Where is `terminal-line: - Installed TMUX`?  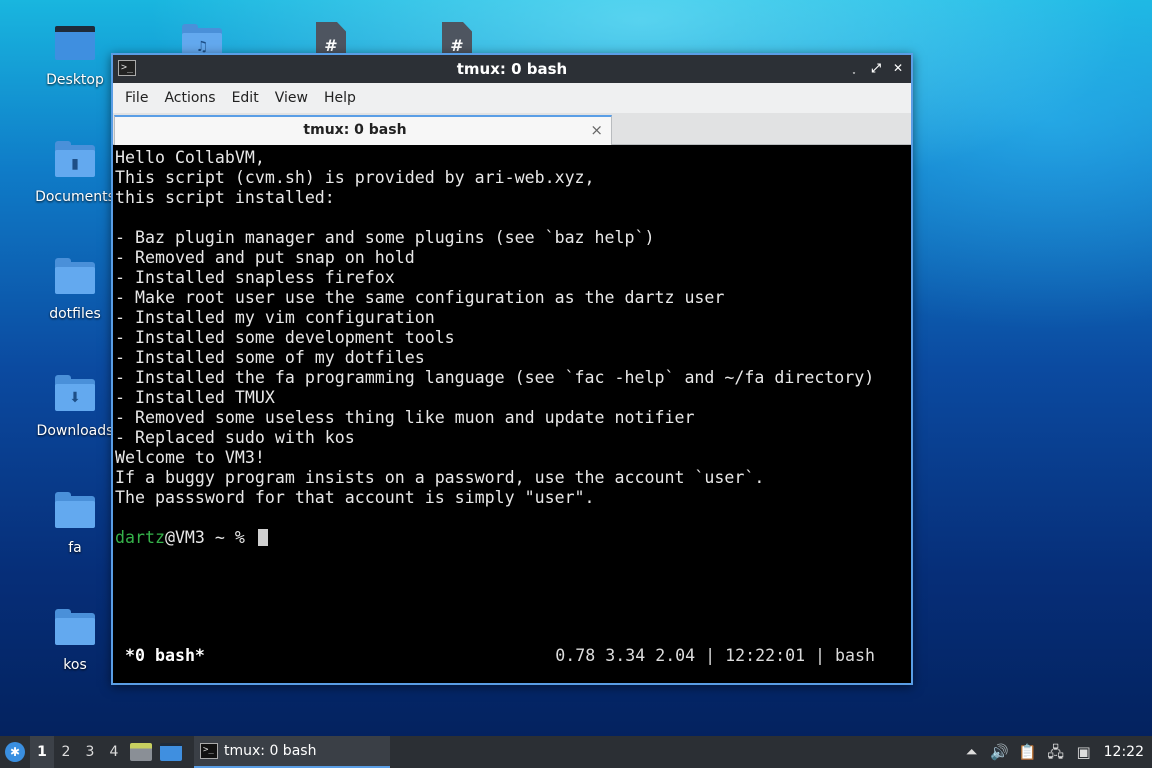
terminal-line: - Installed TMUX is located at coordinates (195, 397).